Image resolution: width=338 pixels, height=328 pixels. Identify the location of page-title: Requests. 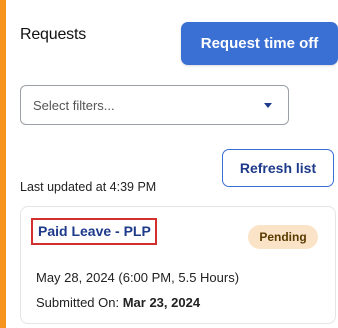
(53, 34).